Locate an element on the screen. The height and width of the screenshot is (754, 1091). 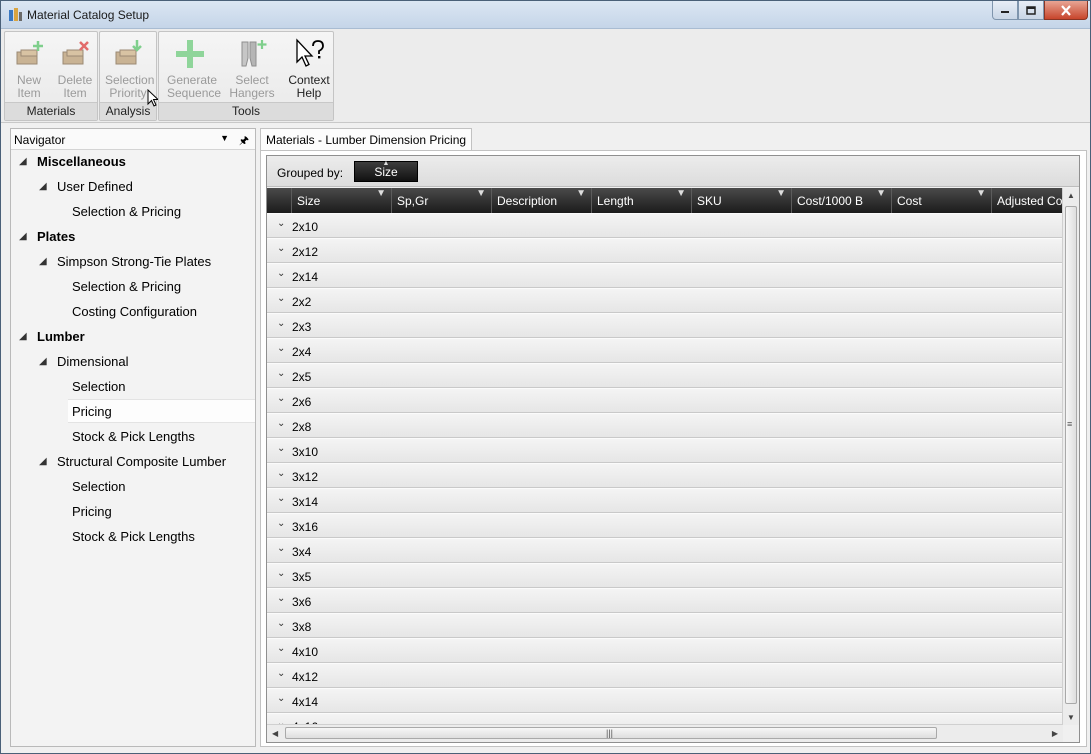
nav-item-plates: ◢ Plates is located at coordinates (47, 237).